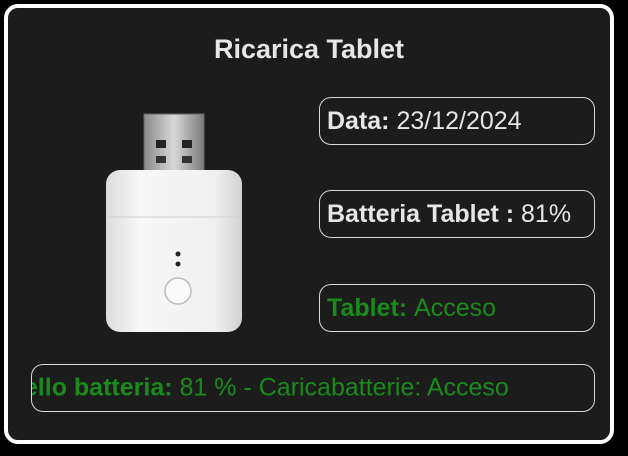 This screenshot has height=456, width=628. I want to click on date-label: Data:, so click(358, 120).